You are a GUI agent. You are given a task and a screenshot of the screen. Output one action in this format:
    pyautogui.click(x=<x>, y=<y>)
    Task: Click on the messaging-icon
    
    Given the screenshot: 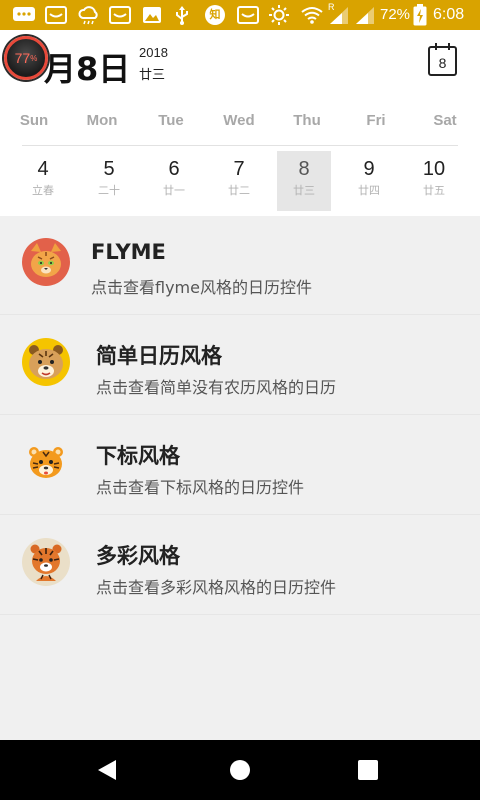 What is the action you would take?
    pyautogui.click(x=24, y=15)
    